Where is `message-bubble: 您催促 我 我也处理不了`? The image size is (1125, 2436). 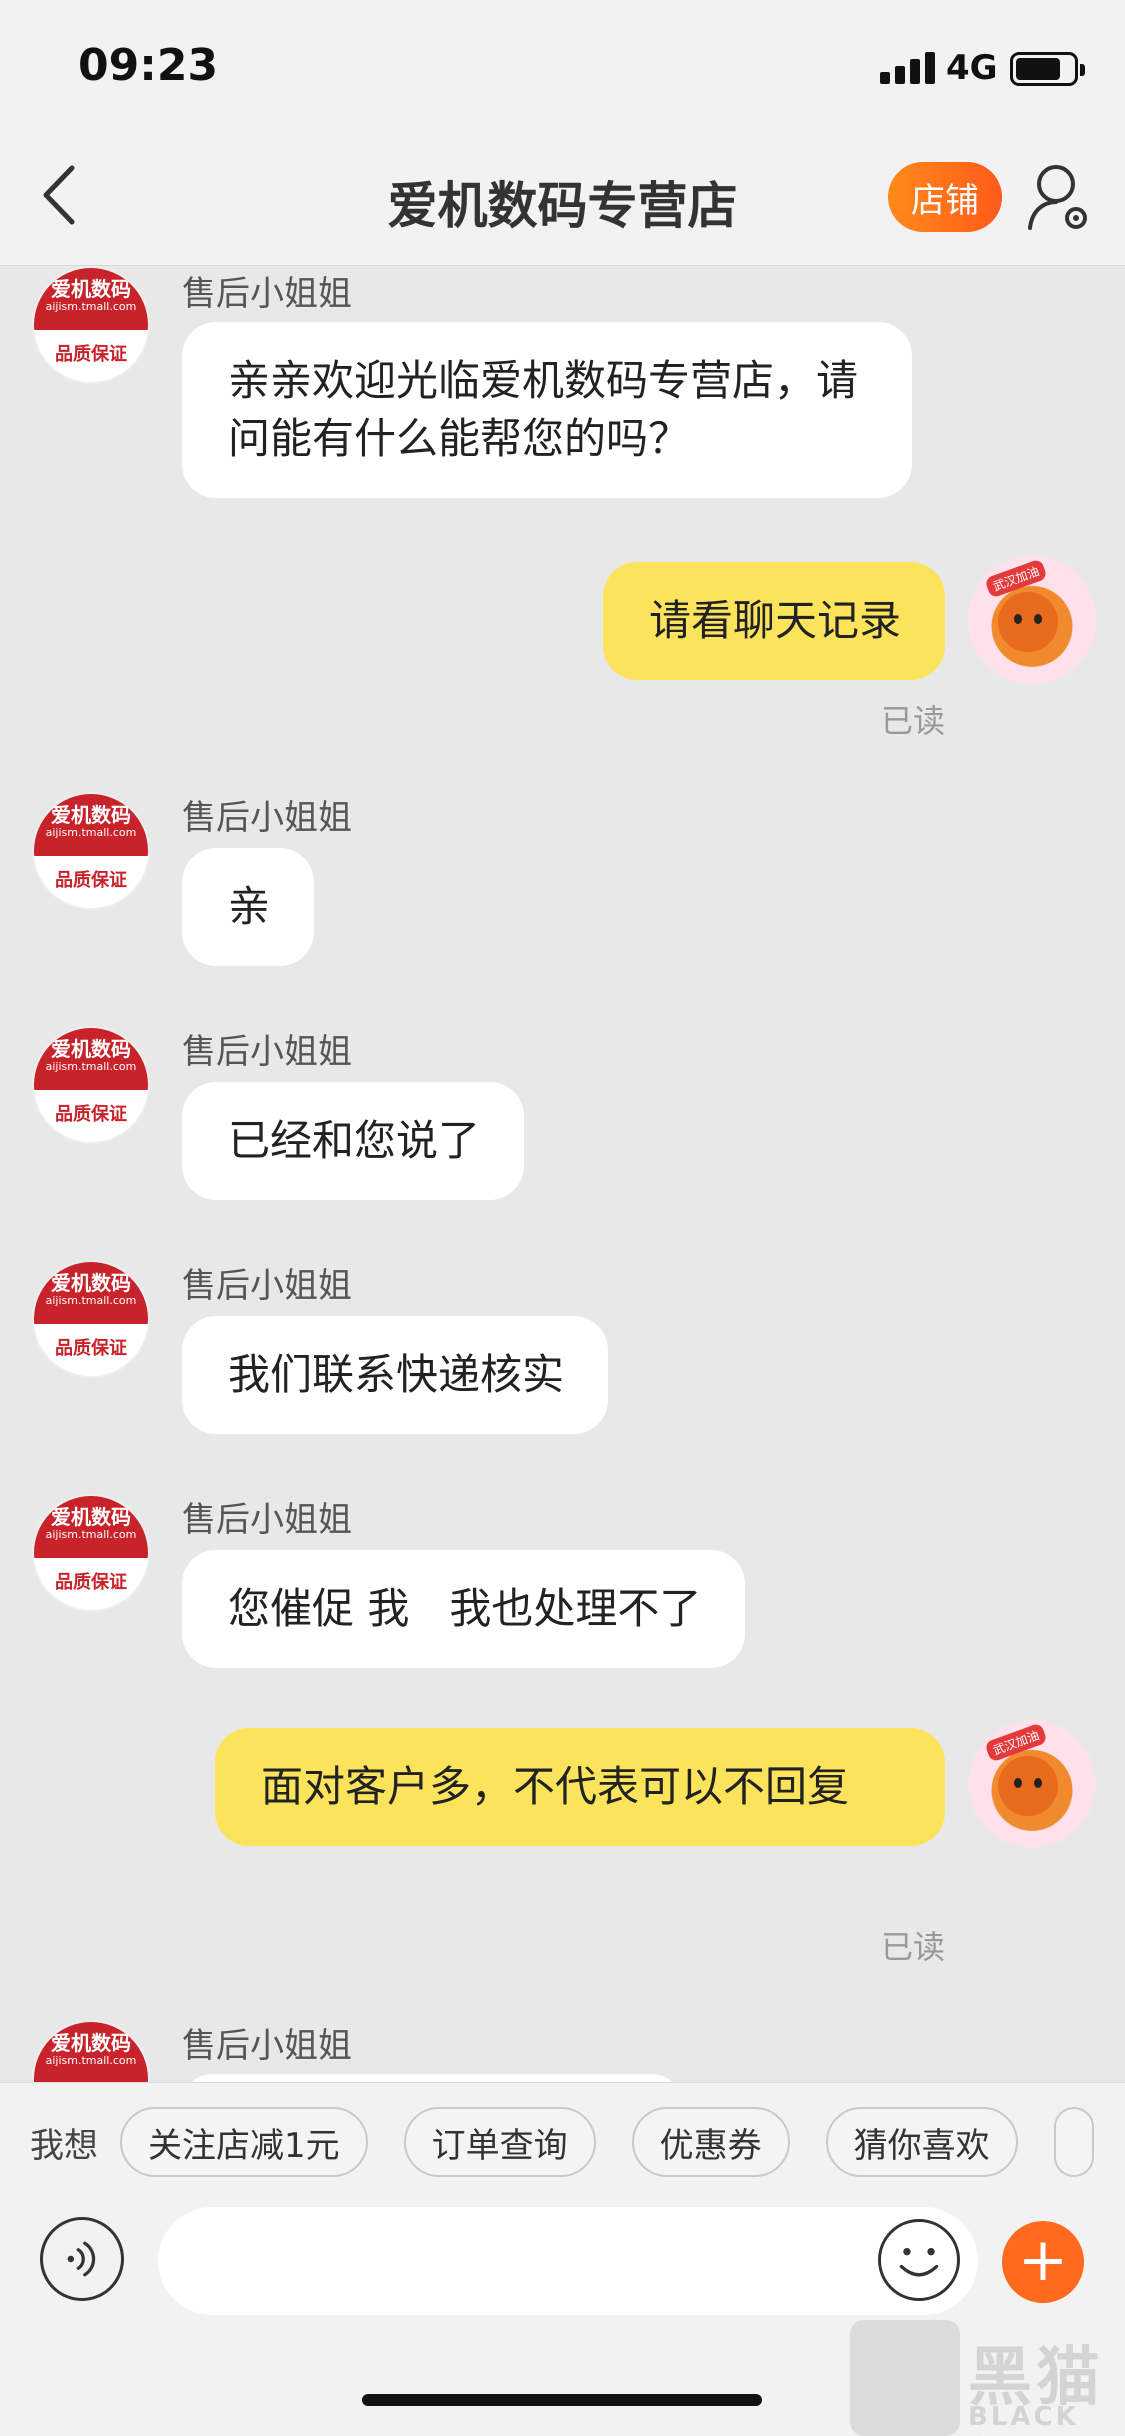
message-bubble: 您催促 我 我也处理不了 is located at coordinates (464, 1609).